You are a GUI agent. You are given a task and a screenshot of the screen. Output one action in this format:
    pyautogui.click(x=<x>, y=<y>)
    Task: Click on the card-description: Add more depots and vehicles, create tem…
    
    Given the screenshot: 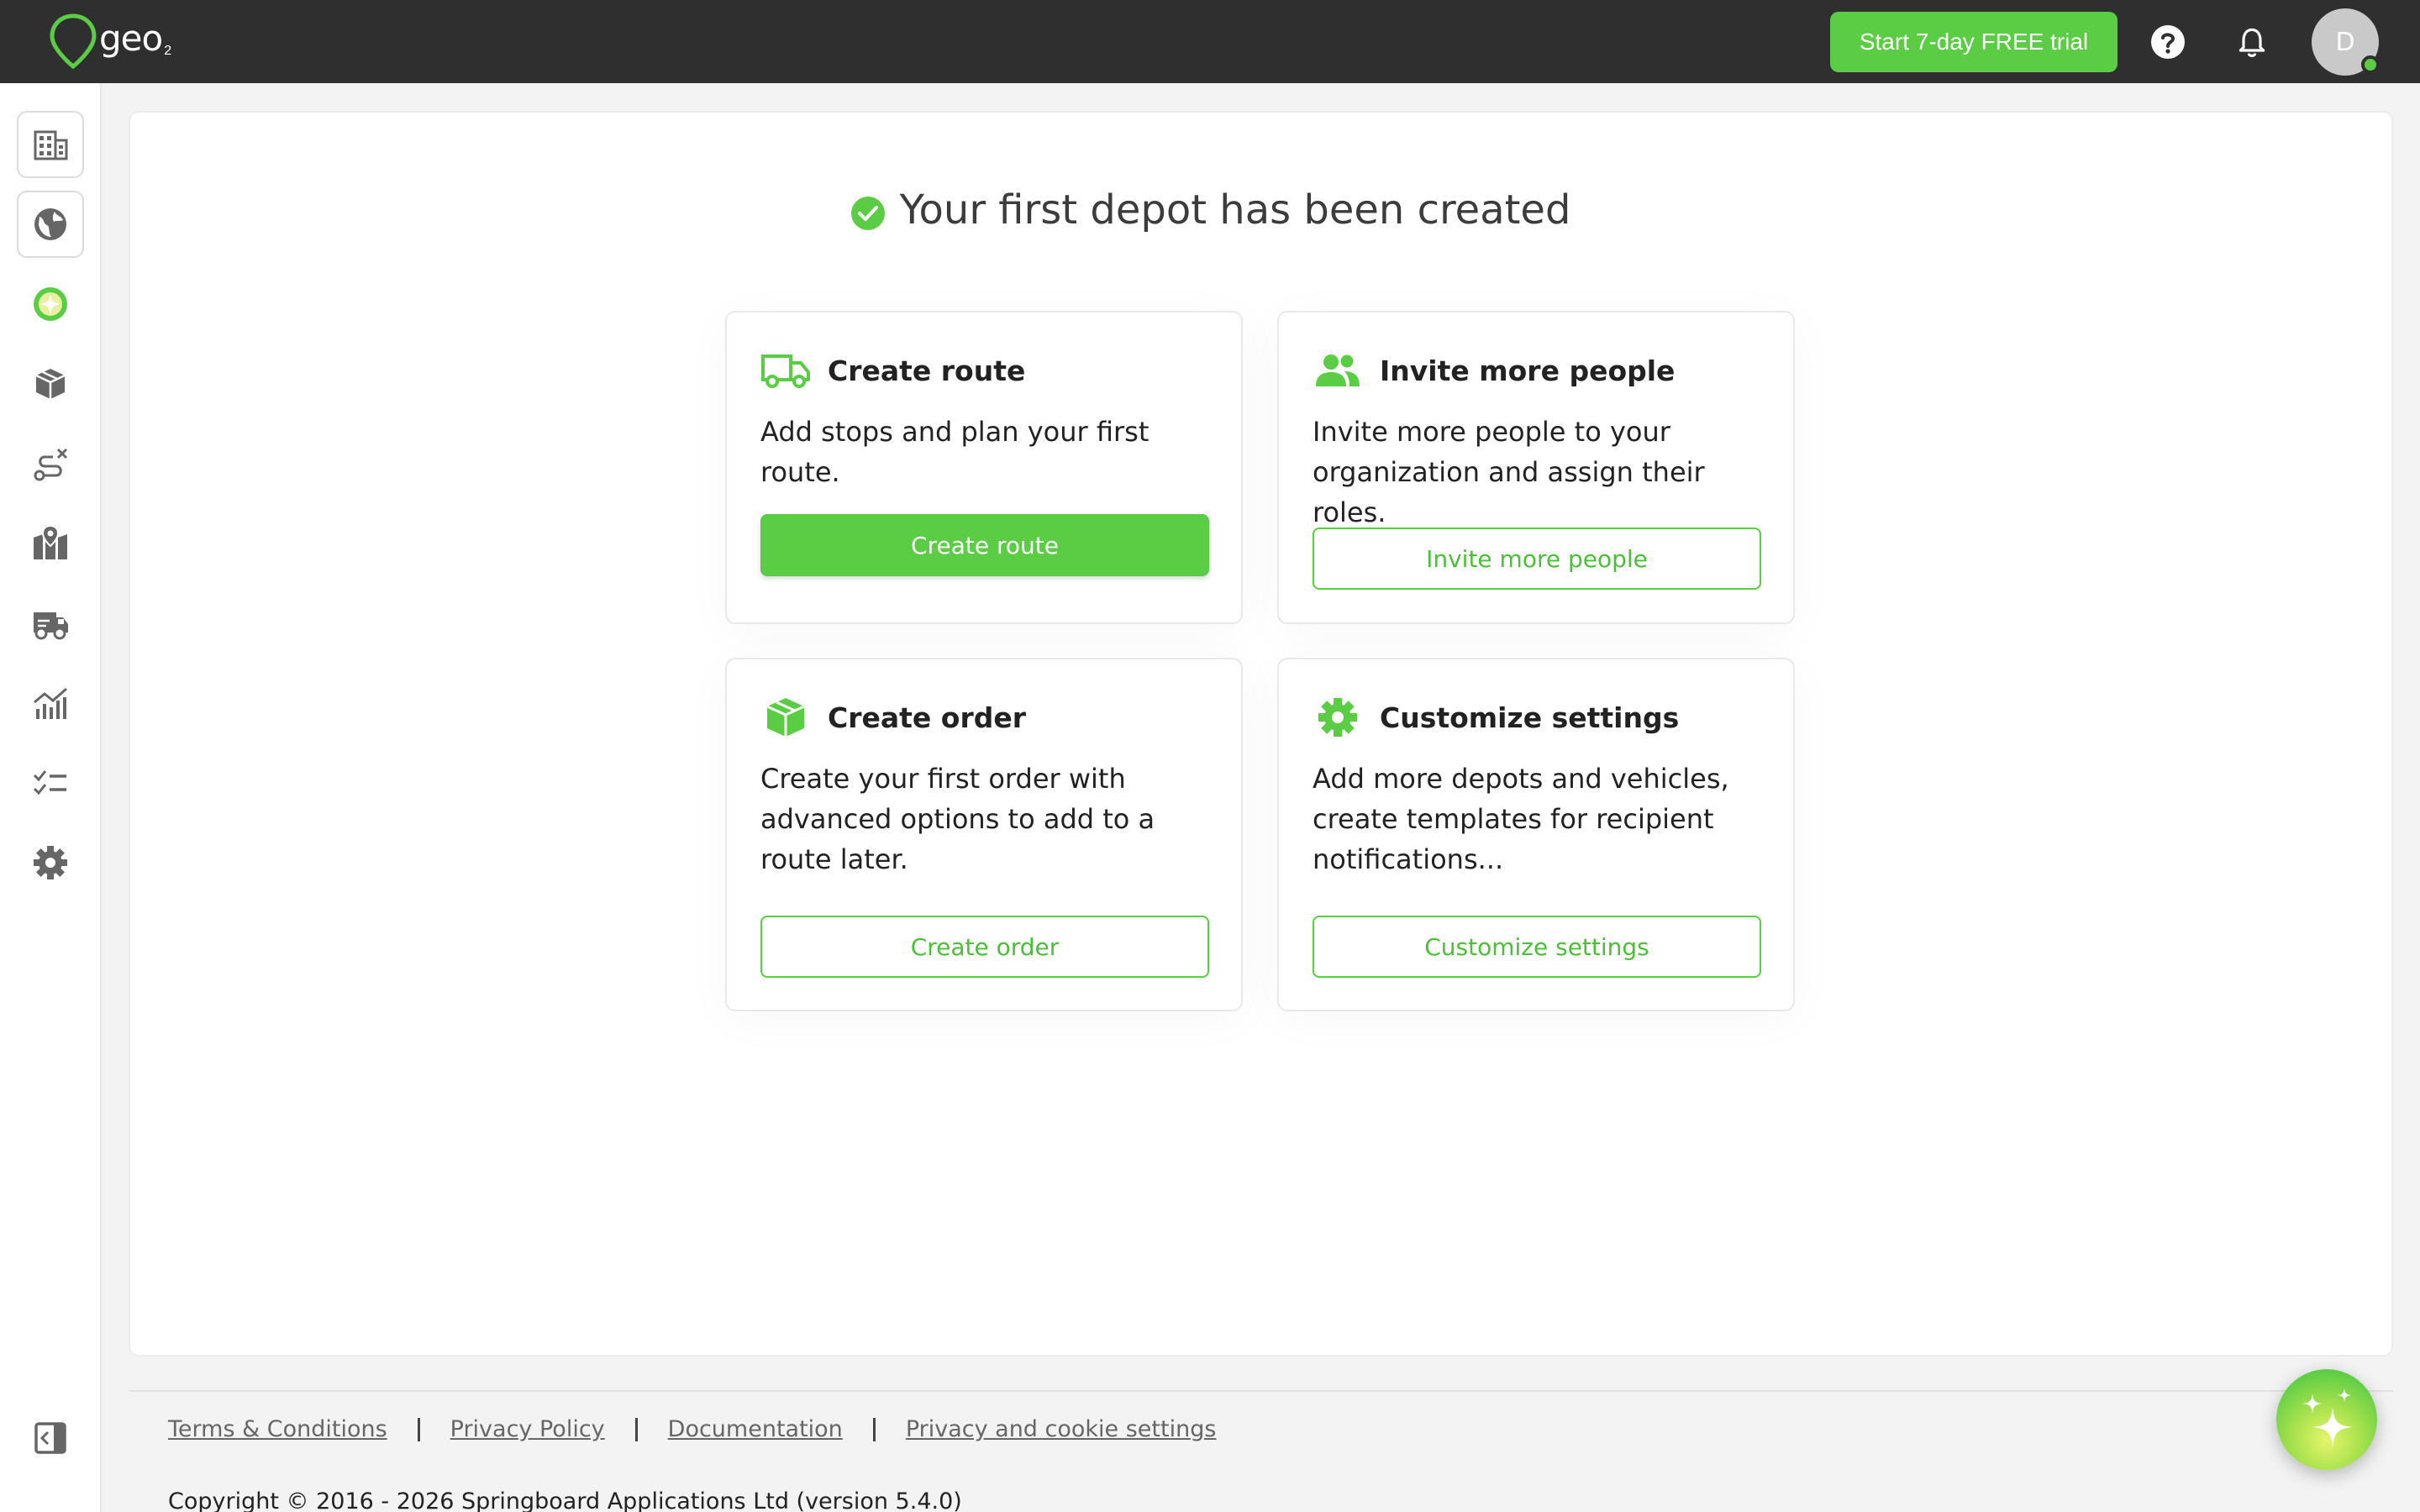 What is the action you would take?
    pyautogui.click(x=1521, y=819)
    